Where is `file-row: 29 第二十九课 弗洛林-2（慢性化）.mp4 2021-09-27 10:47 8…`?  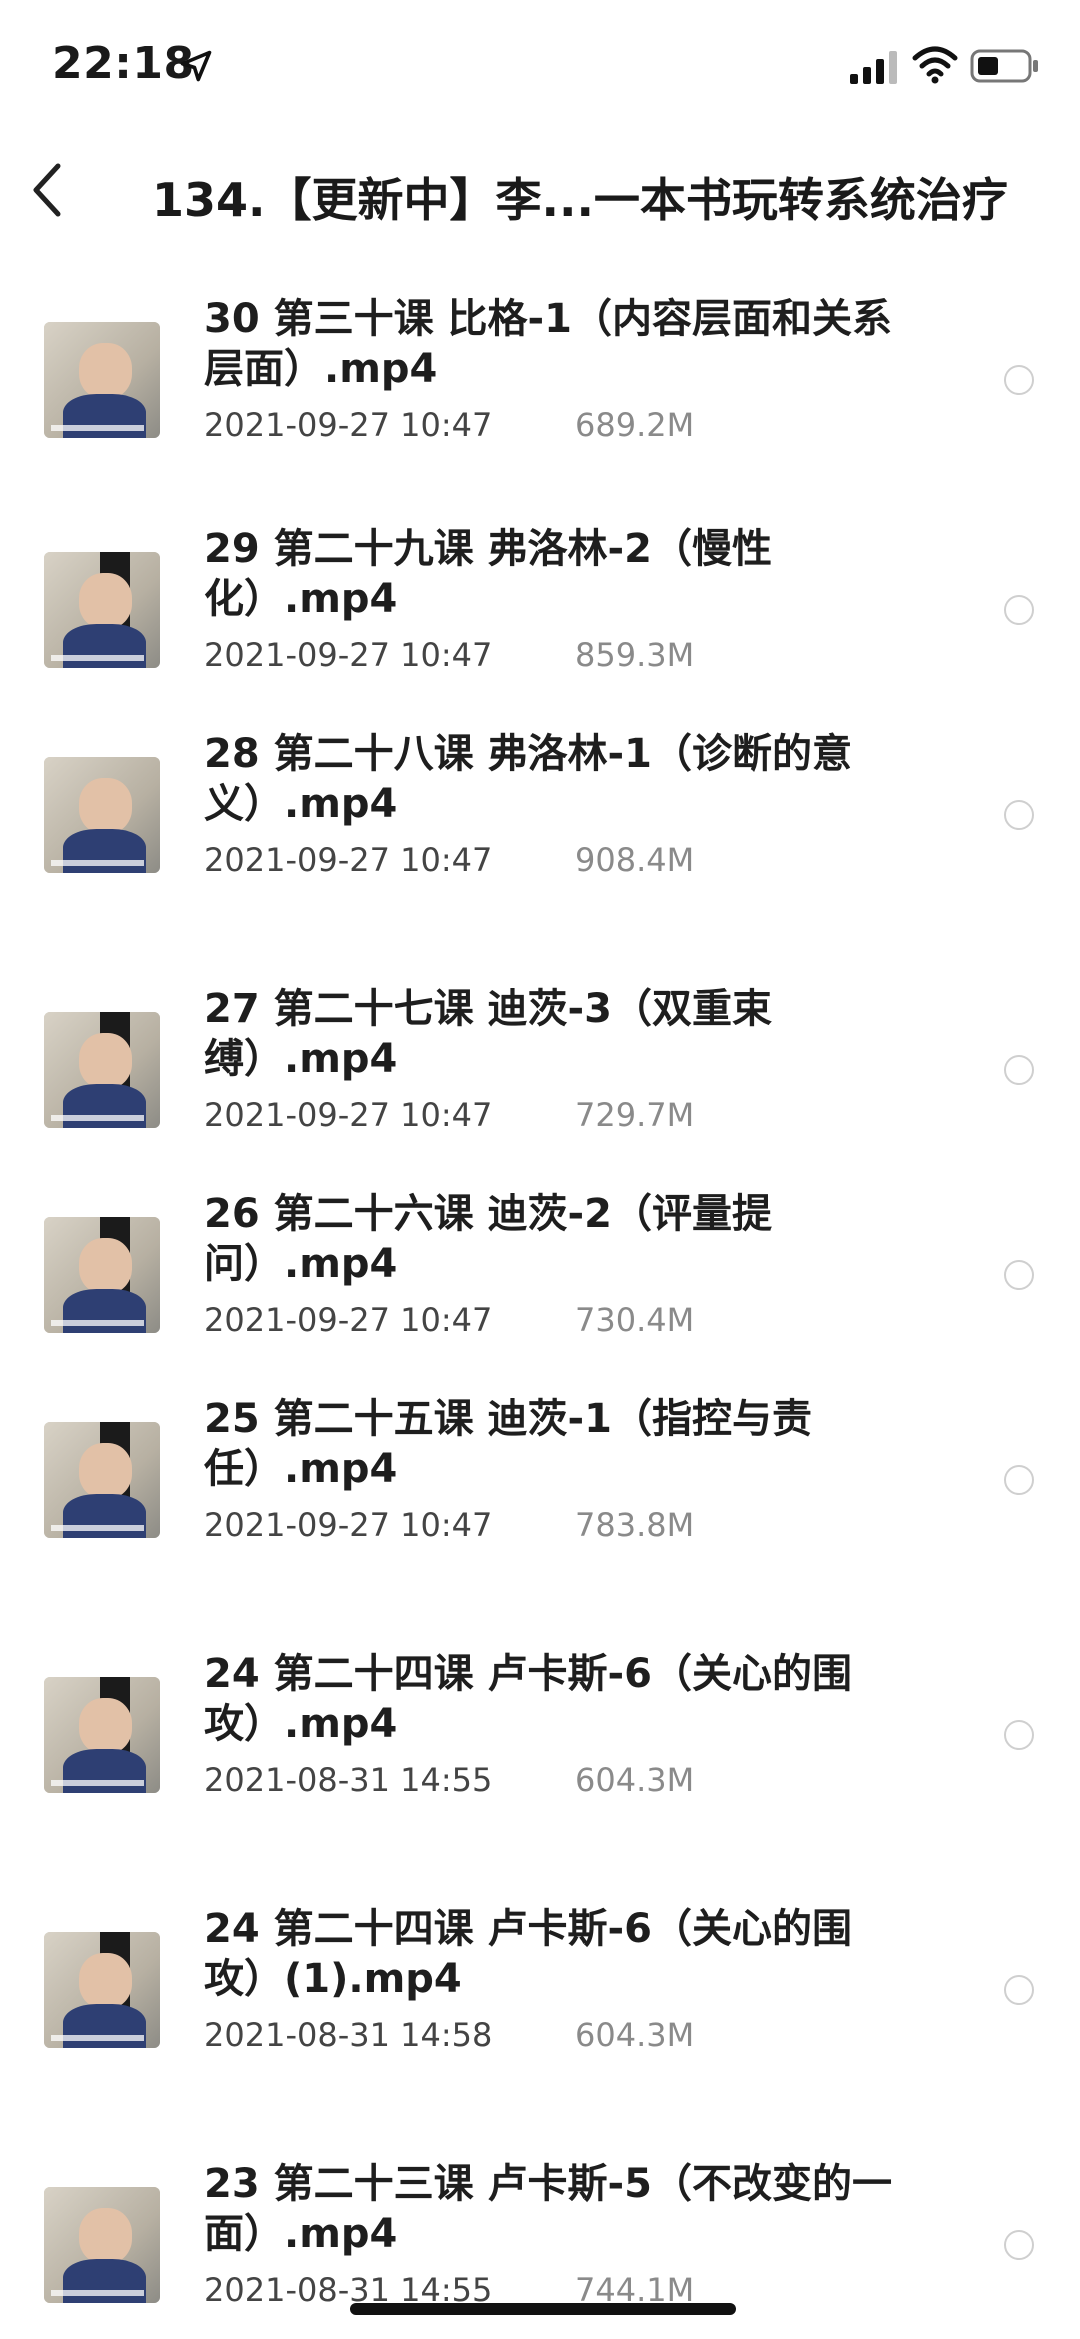
file-row: 29 第二十九课 弗洛林-2（慢性化）.mp4 2021-09-27 10:47 8… is located at coordinates (540, 610).